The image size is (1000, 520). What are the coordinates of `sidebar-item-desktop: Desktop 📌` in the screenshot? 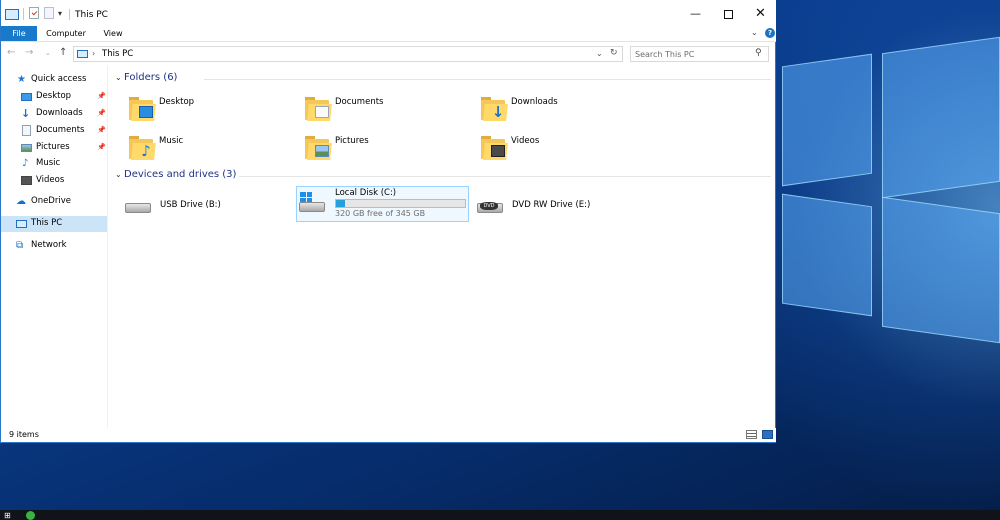 It's located at (54, 96).